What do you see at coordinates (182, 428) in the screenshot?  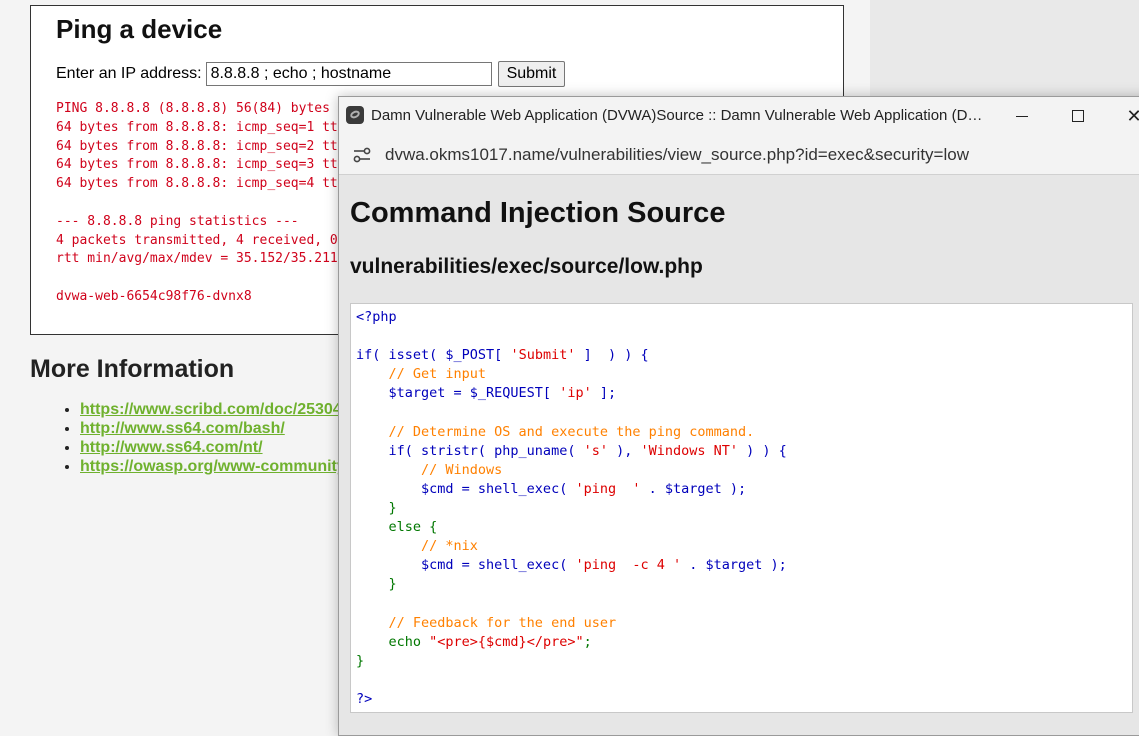 I see `link-ss64-bash: http://www.ss64.com/bash/` at bounding box center [182, 428].